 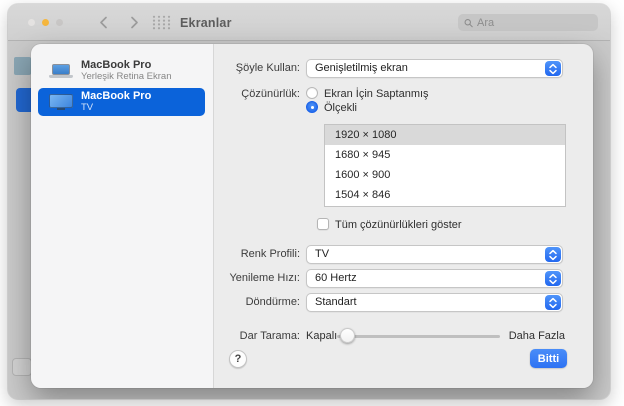 I want to click on radio-scaled-label: Ölçekli, so click(x=340, y=108).